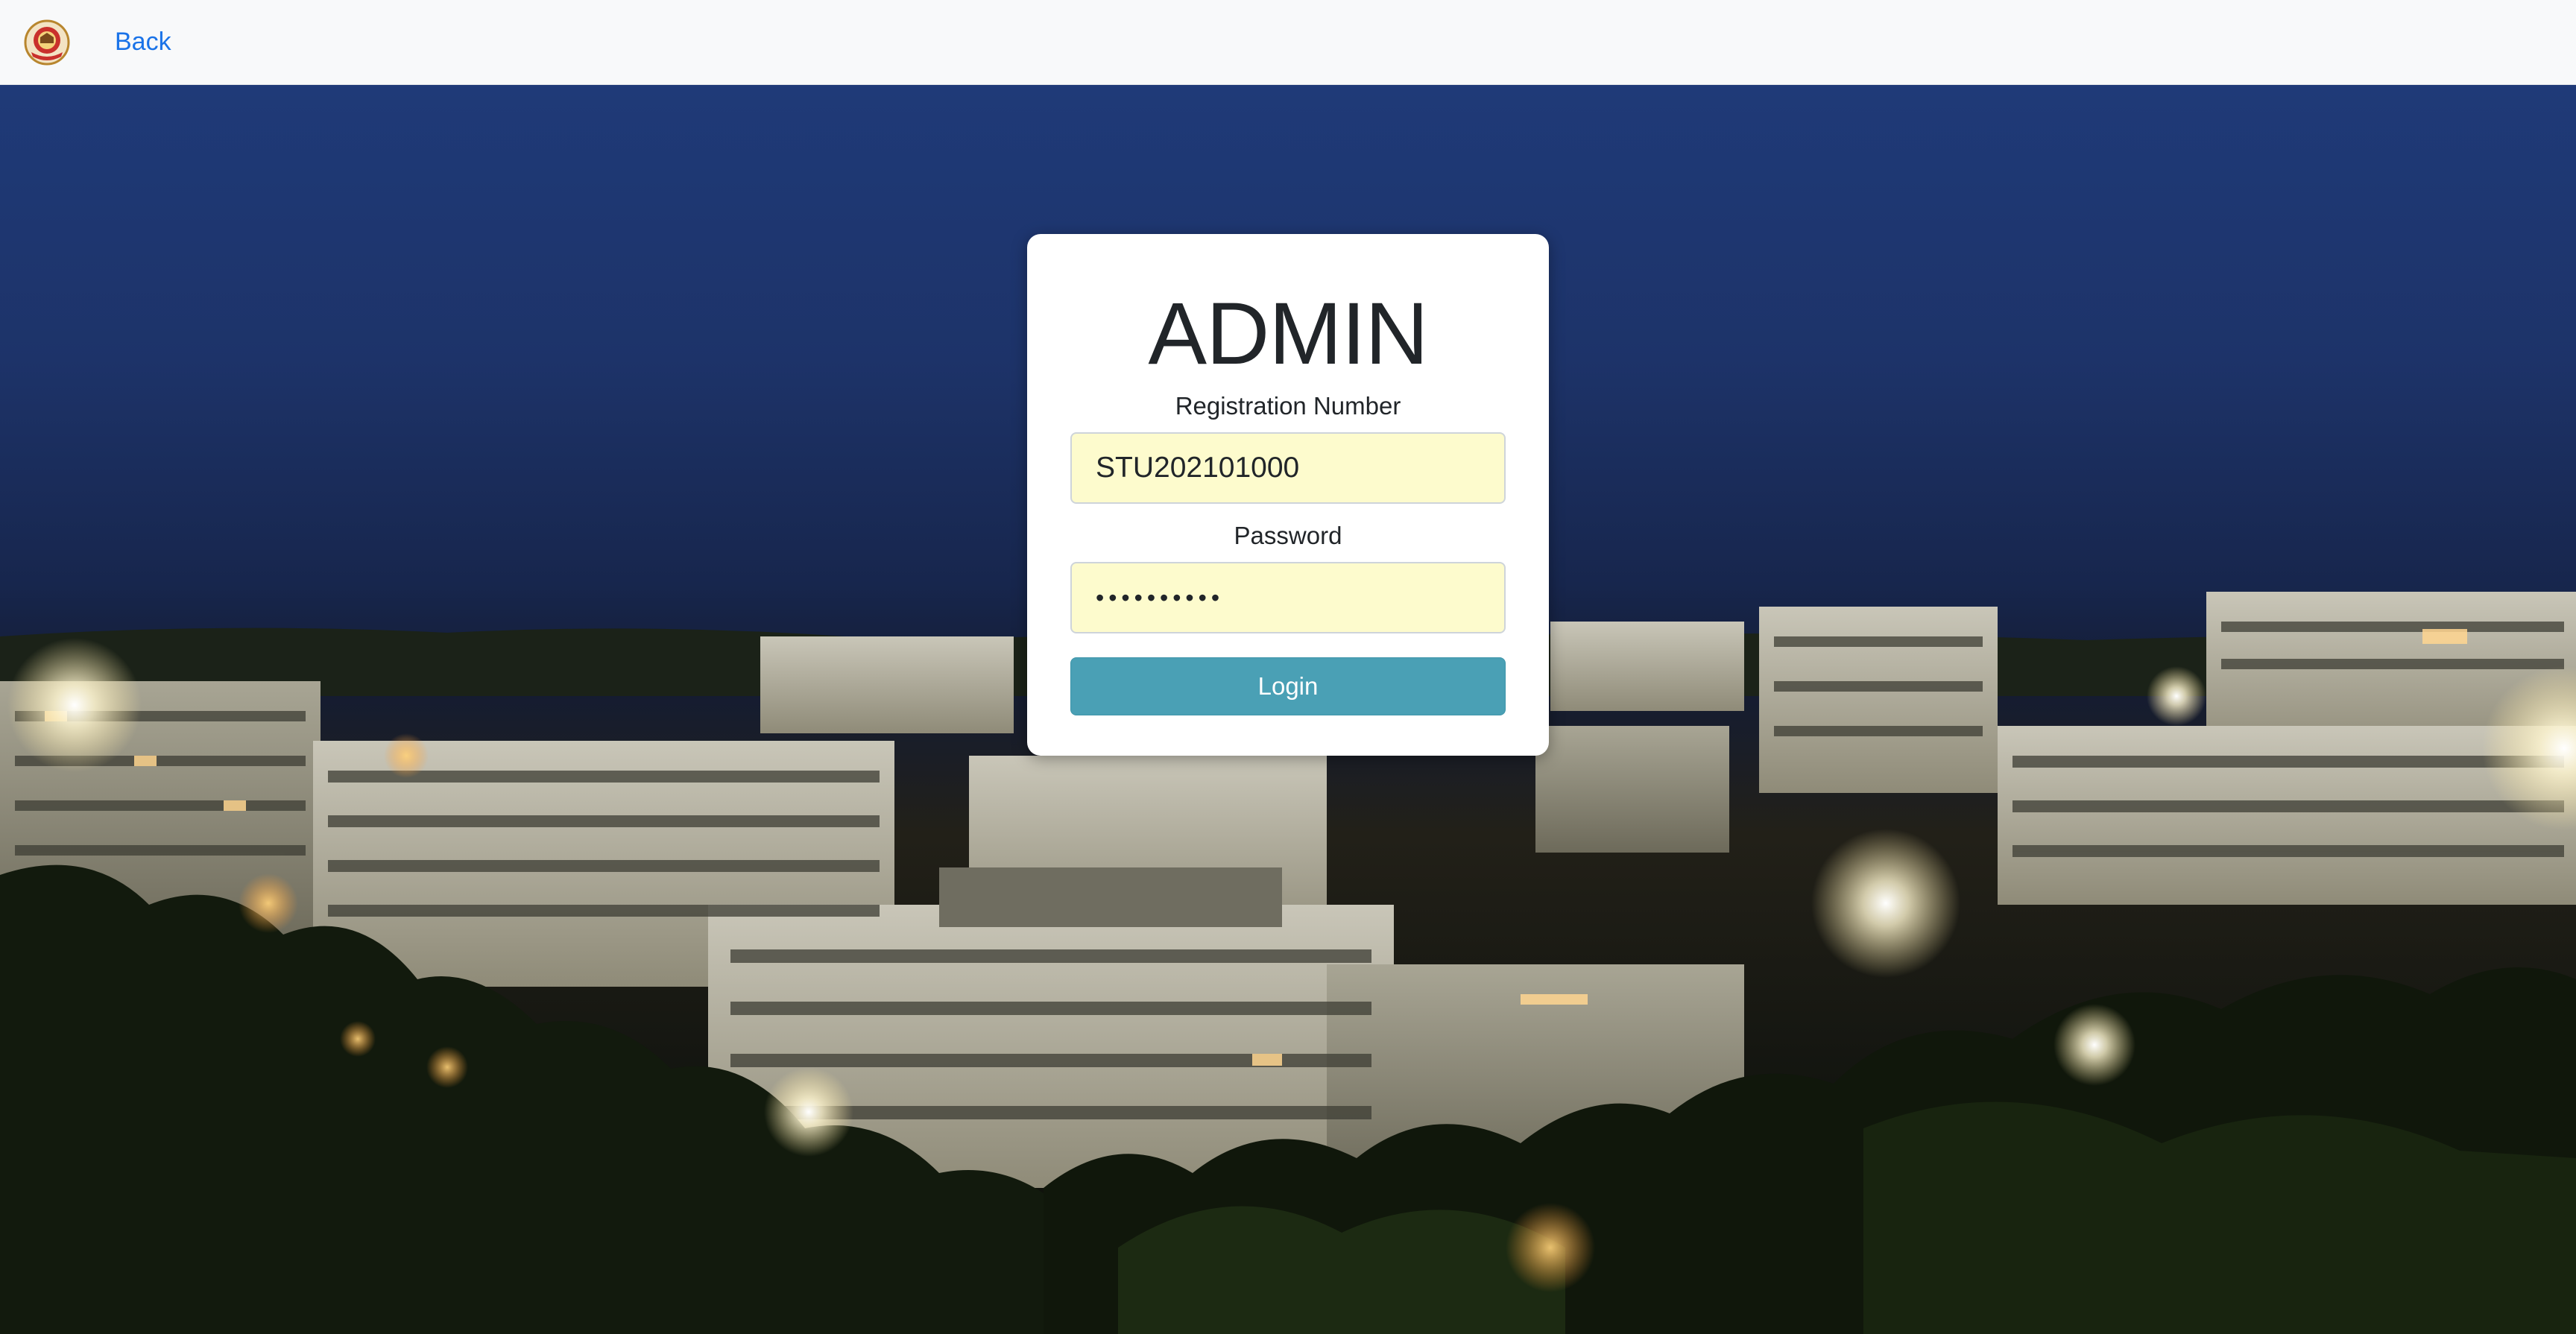 The image size is (2576, 1334). I want to click on registration-number-label: Registration Number, so click(1288, 406).